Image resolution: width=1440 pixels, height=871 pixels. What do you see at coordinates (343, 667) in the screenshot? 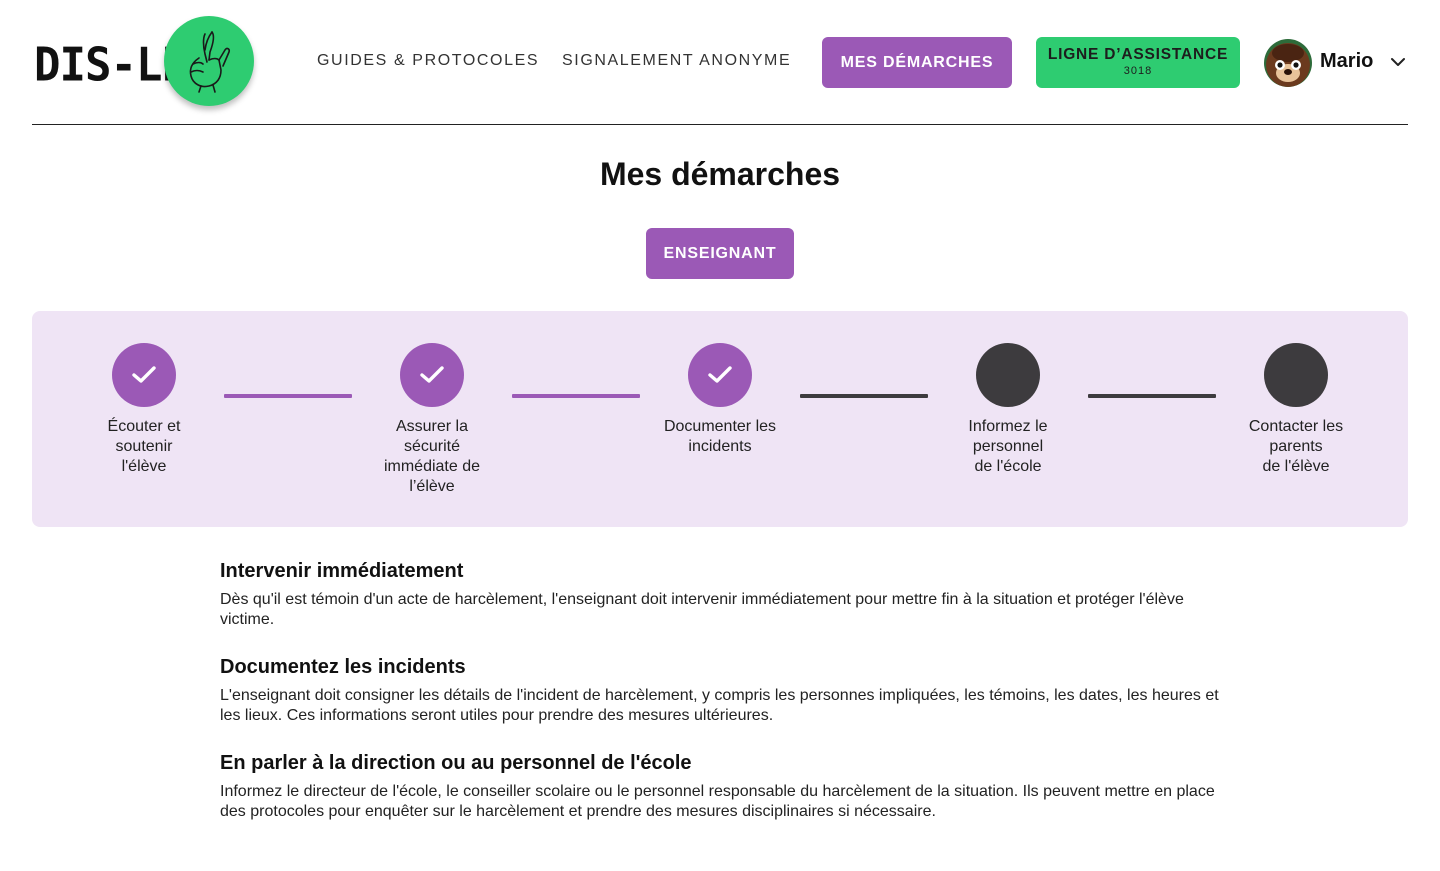
I see `section-title: Documentez les incidents` at bounding box center [343, 667].